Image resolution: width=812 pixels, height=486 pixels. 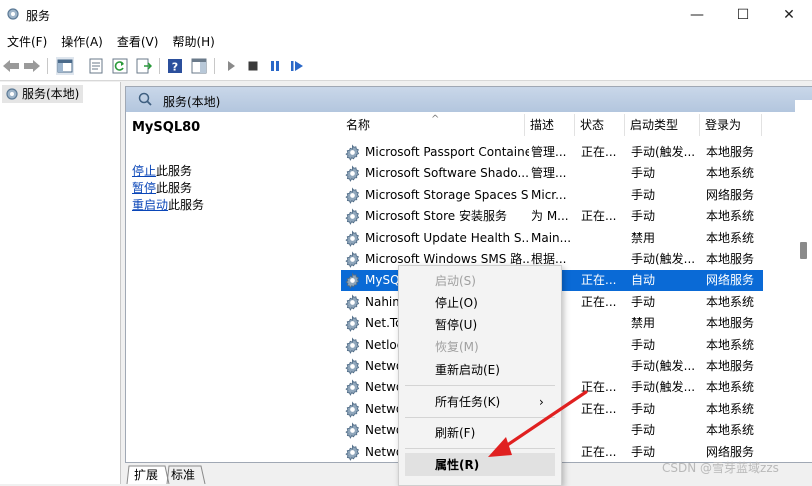 What do you see at coordinates (144, 66) in the screenshot?
I see `export-list-icon` at bounding box center [144, 66].